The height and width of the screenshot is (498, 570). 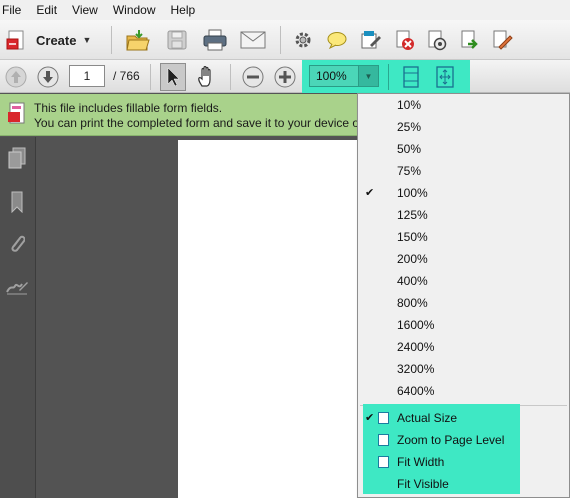 I want to click on zoom-option: 75%, so click(x=463, y=171).